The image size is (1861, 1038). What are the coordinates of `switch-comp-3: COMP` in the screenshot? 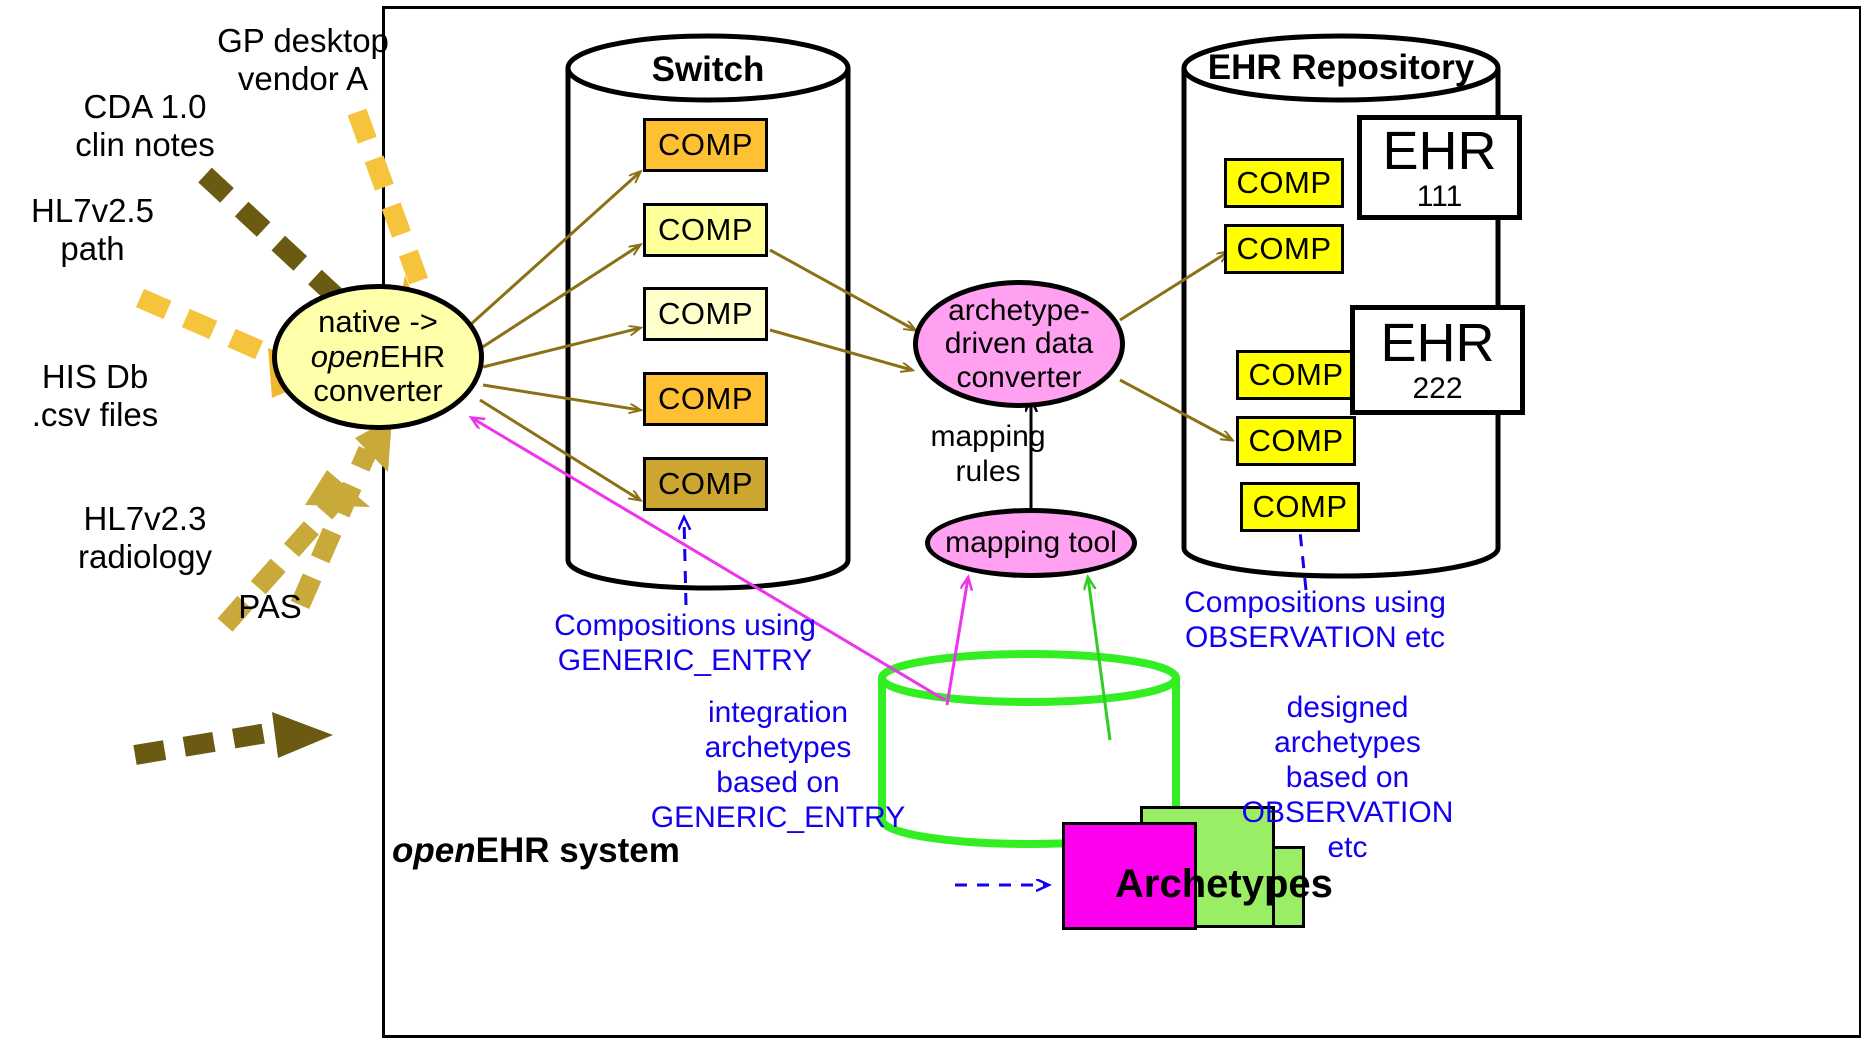 It's located at (705, 314).